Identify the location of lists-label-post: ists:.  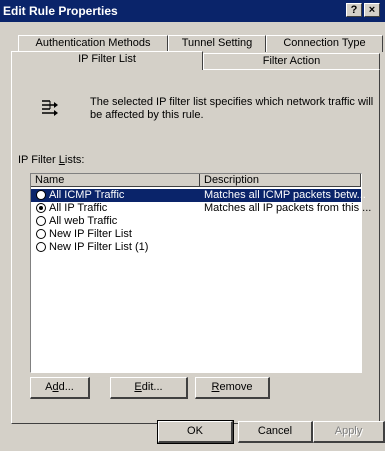
(74, 160).